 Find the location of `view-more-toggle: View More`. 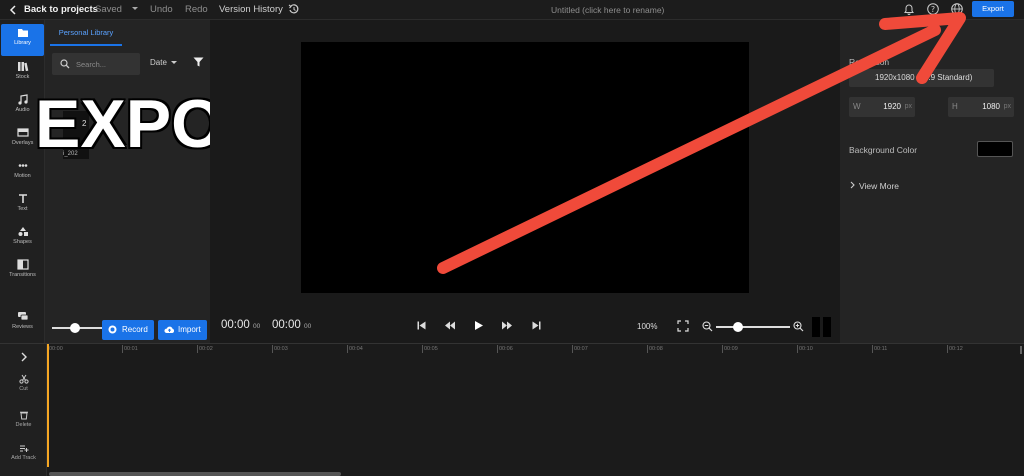

view-more-toggle: View More is located at coordinates (874, 186).